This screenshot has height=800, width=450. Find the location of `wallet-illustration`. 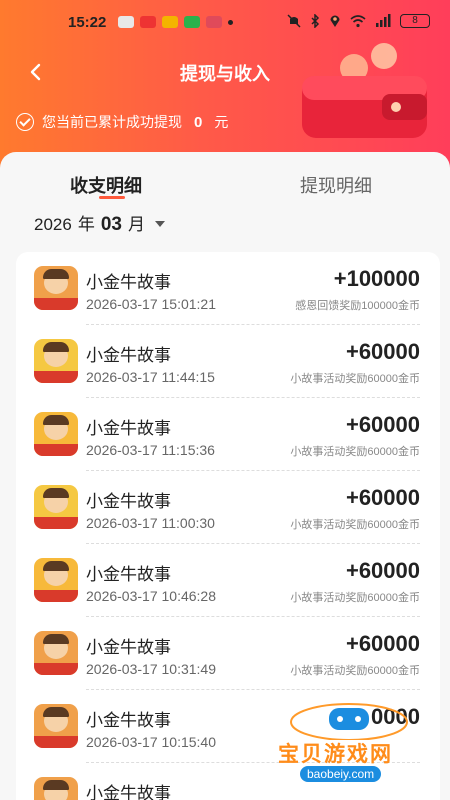

wallet-illustration is located at coordinates (364, 90).